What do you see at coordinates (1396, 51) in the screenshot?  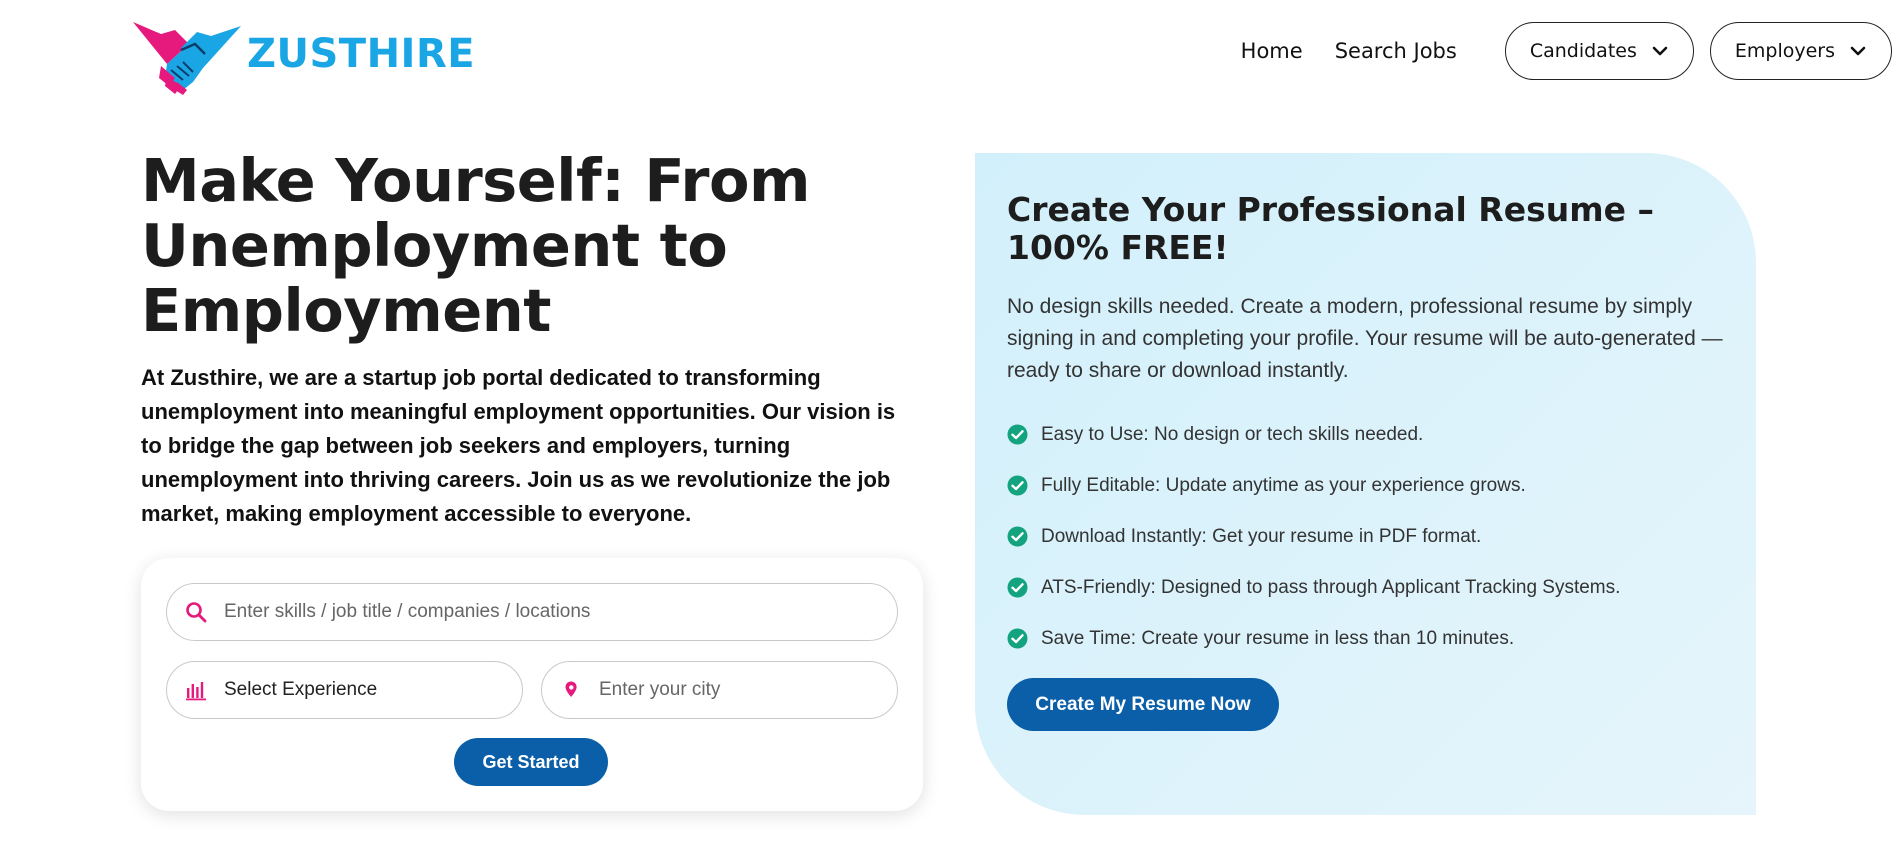 I see `nav-search-jobs: Search Jobs` at bounding box center [1396, 51].